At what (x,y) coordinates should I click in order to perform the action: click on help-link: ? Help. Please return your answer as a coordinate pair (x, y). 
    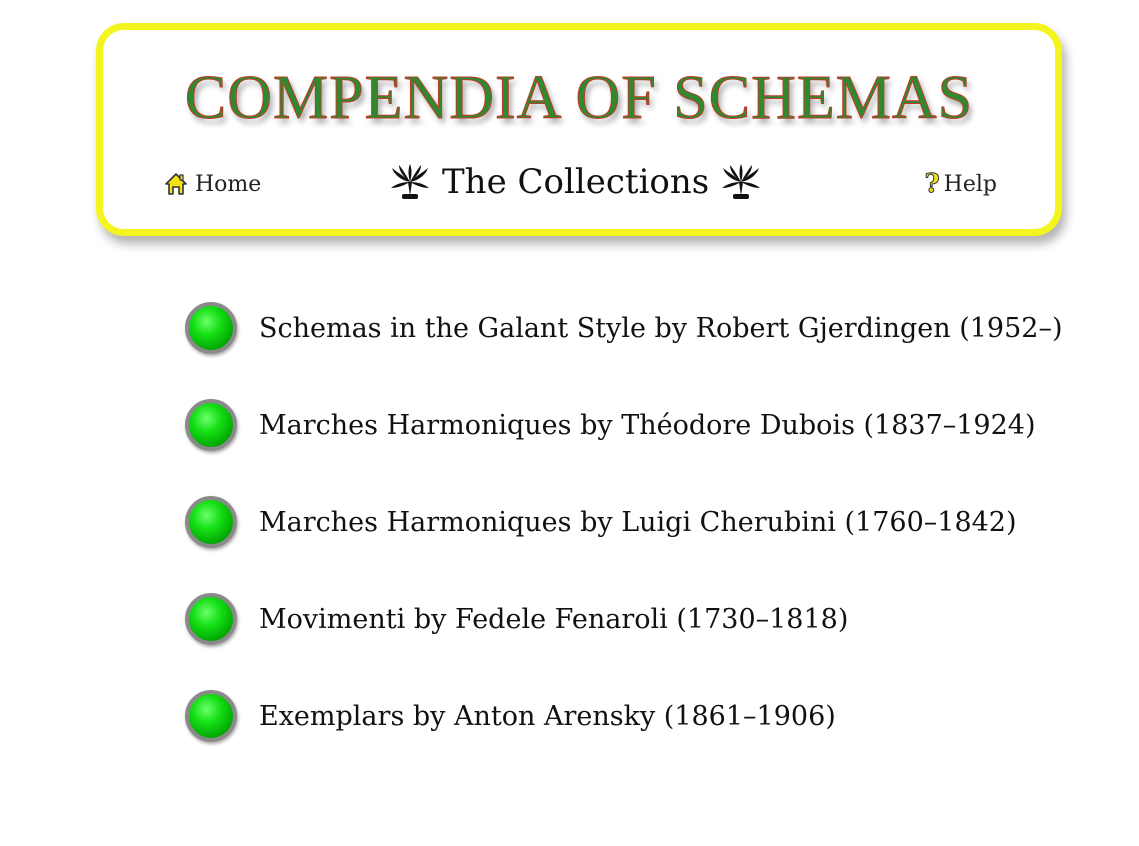
    Looking at the image, I should click on (960, 184).